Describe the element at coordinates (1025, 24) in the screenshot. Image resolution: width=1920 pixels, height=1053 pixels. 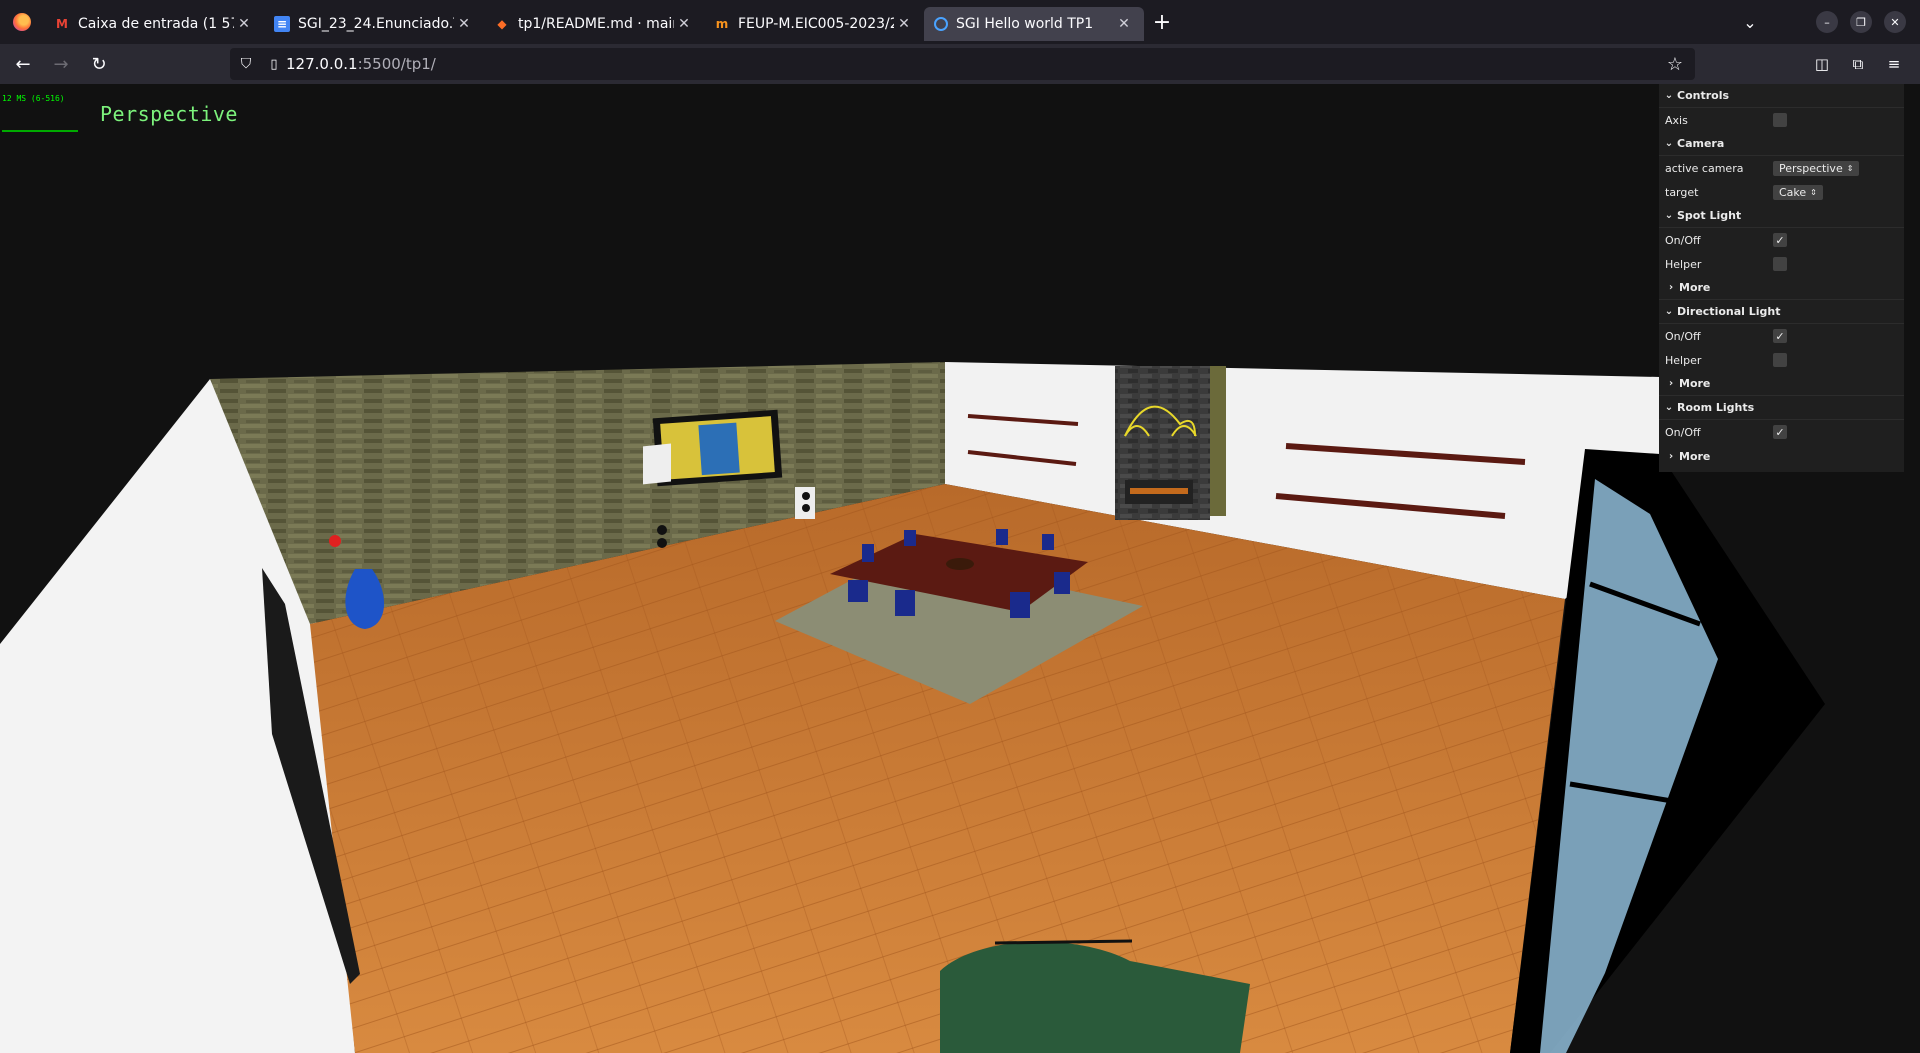
I see `tab-title: SGI Hello world TP1` at that location.